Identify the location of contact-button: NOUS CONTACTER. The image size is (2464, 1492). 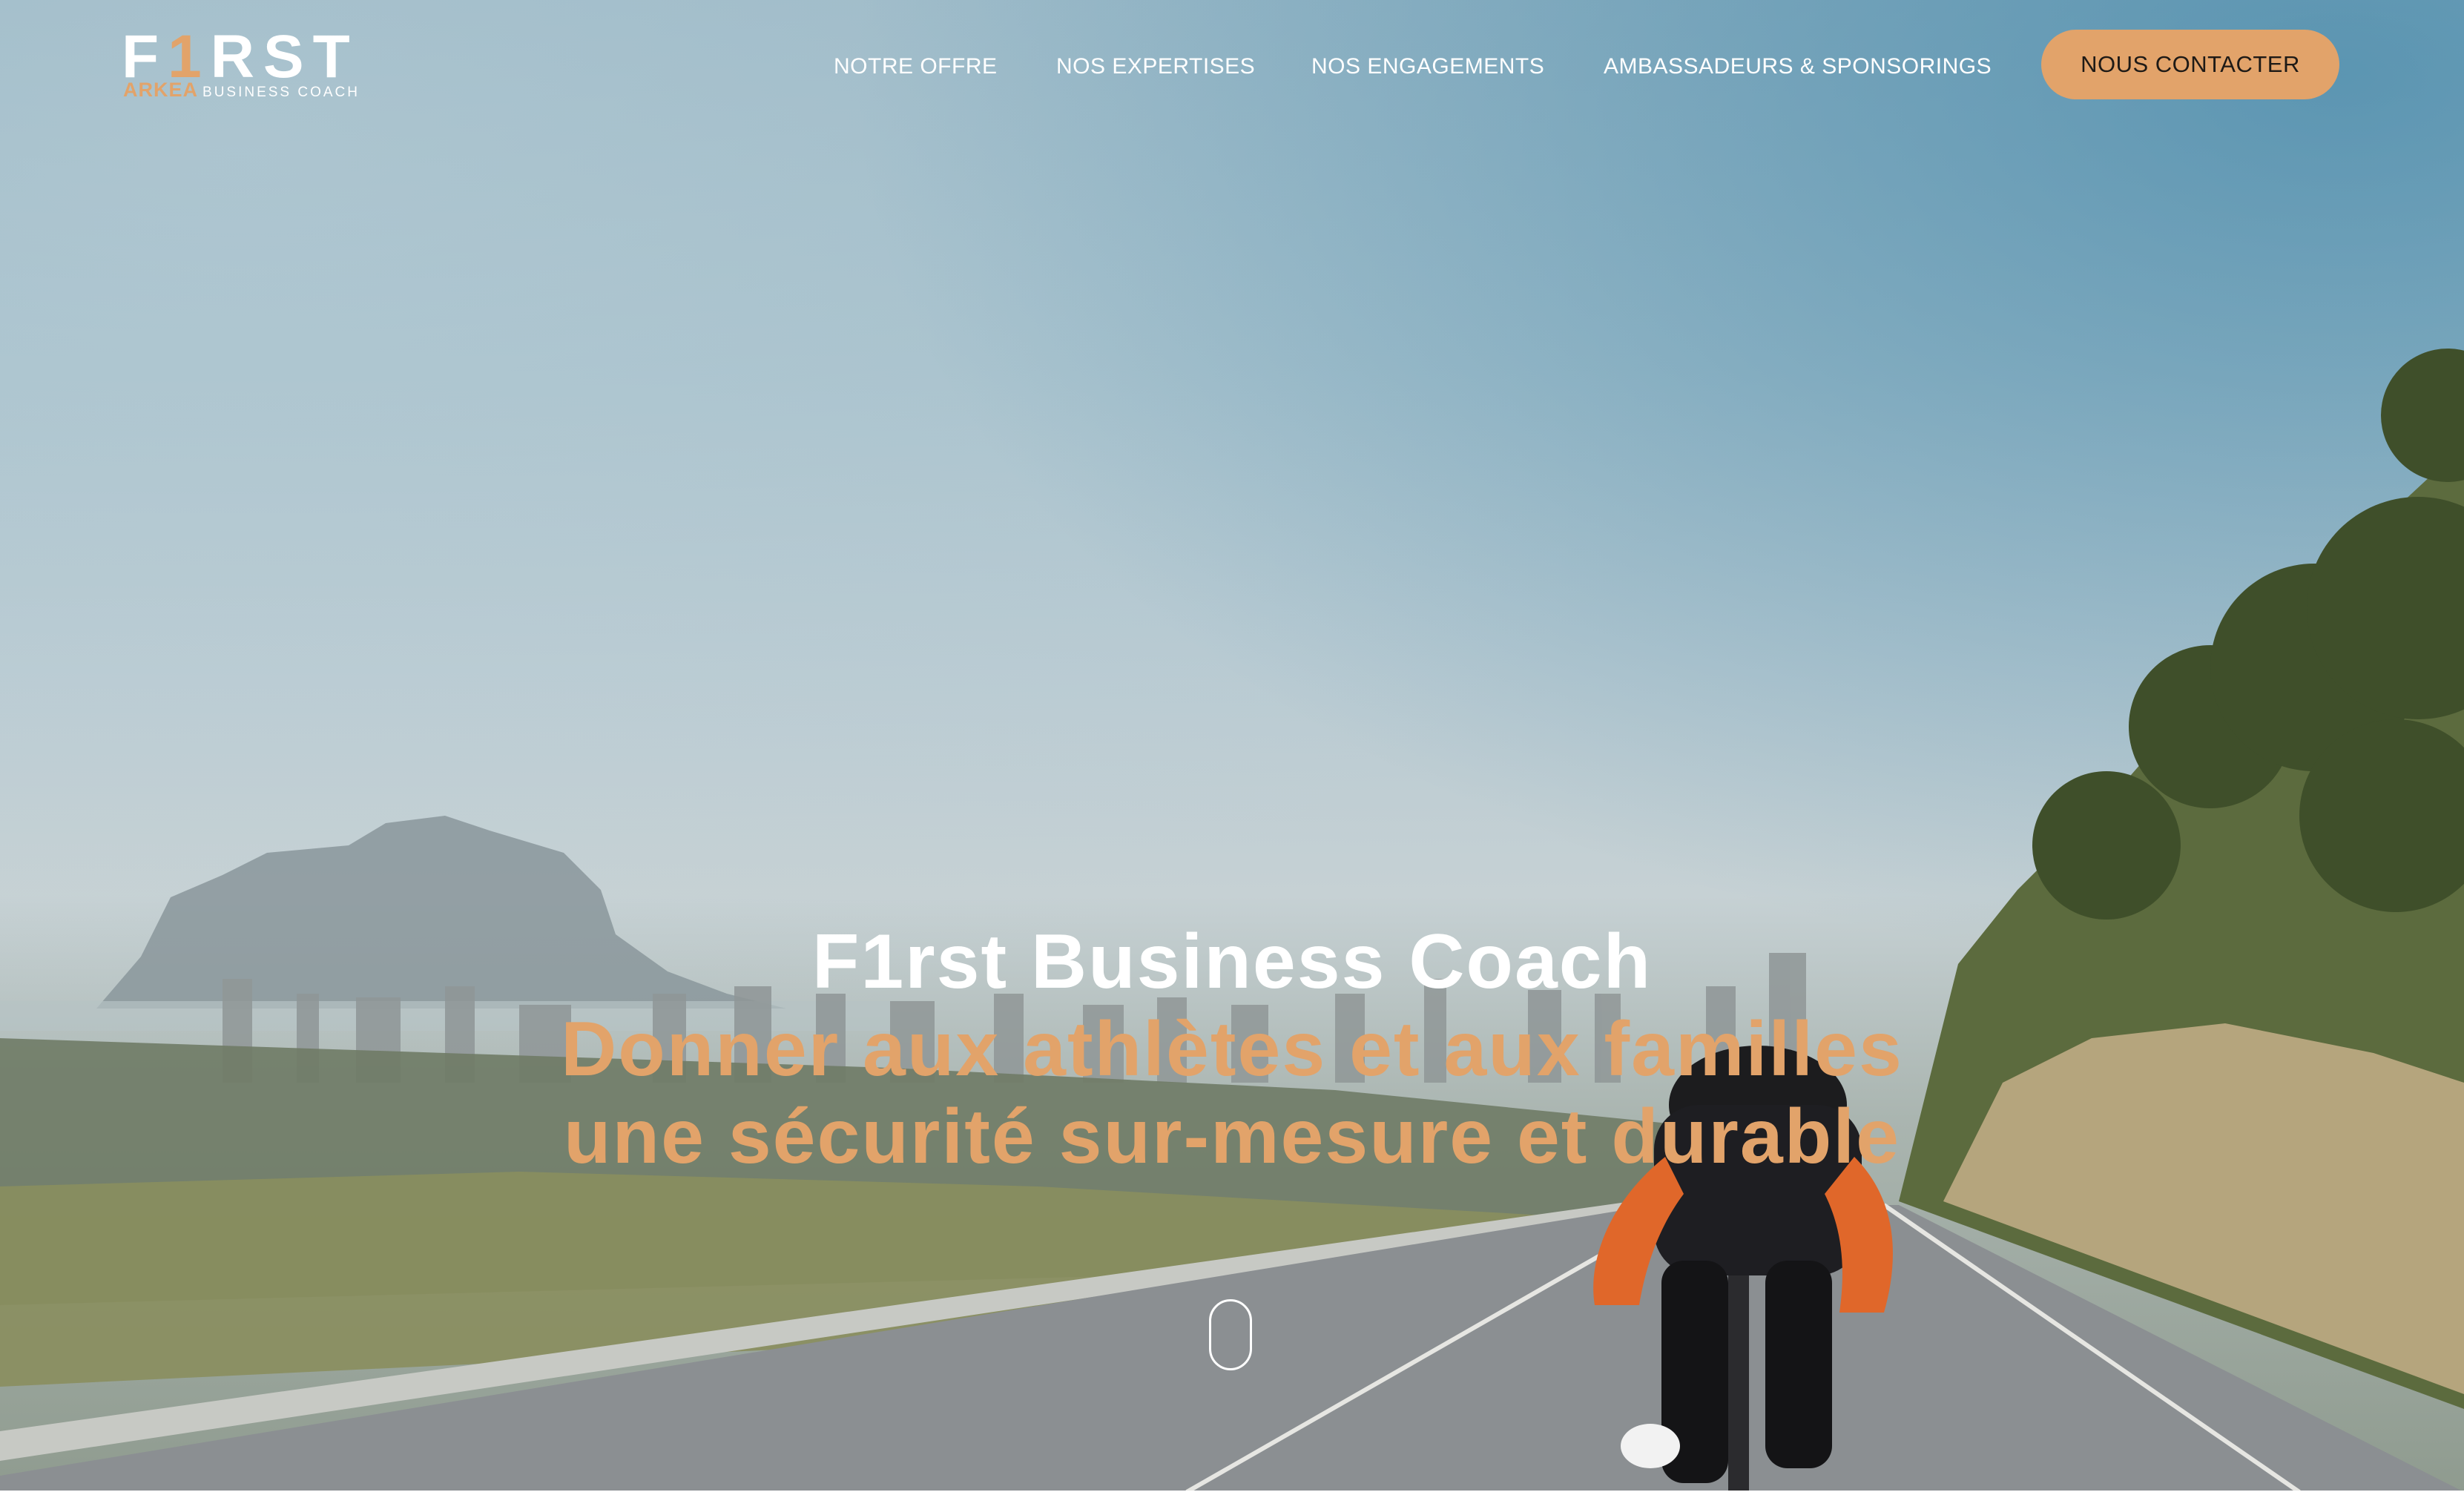
(2190, 64).